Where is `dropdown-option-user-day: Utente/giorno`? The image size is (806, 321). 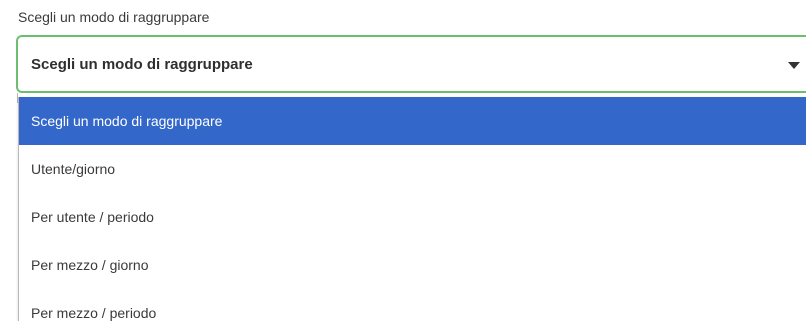
dropdown-option-user-day: Utente/giorno is located at coordinates (412, 169).